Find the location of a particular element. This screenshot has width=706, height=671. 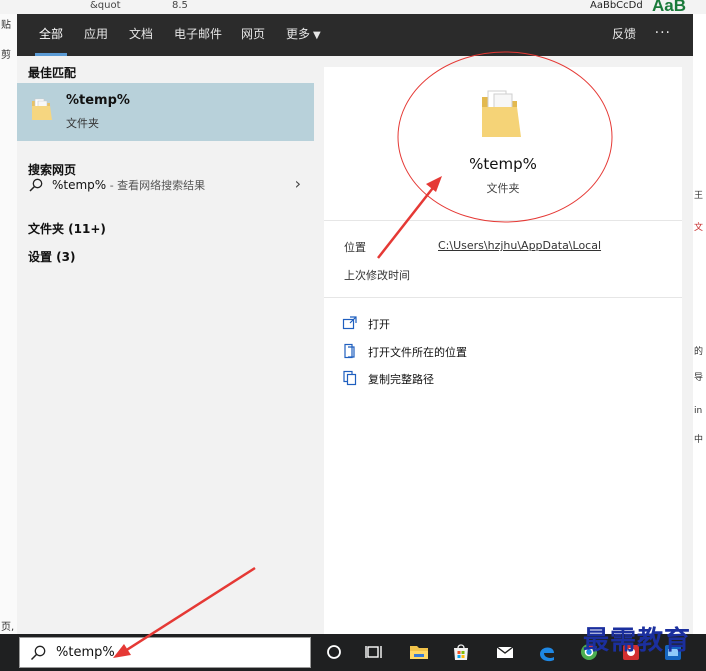

copy-path-icon is located at coordinates (350, 378).